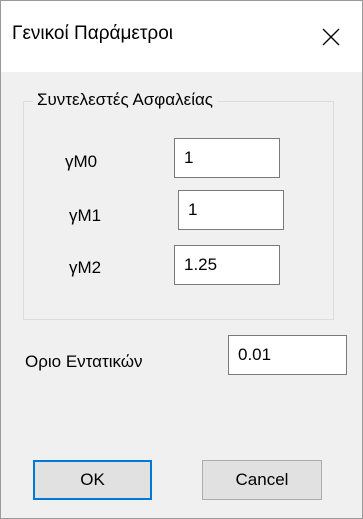 The width and height of the screenshot is (363, 519). I want to click on ok-button: OK, so click(92, 480).